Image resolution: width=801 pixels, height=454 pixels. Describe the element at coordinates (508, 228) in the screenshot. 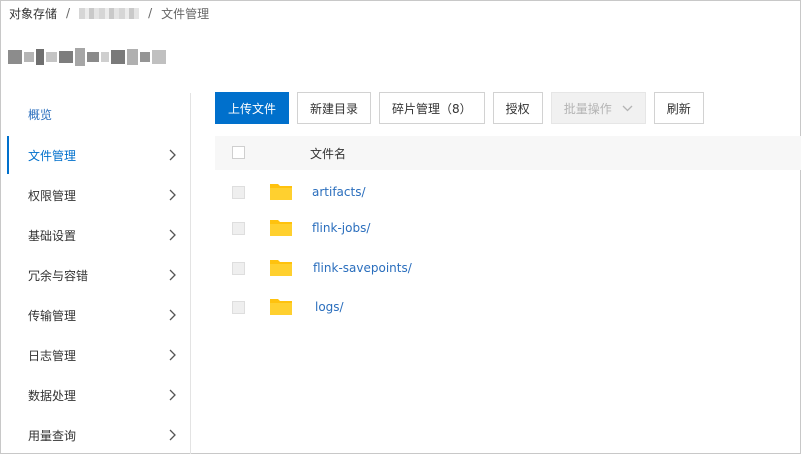

I see `table-row: flink-jobs/` at that location.